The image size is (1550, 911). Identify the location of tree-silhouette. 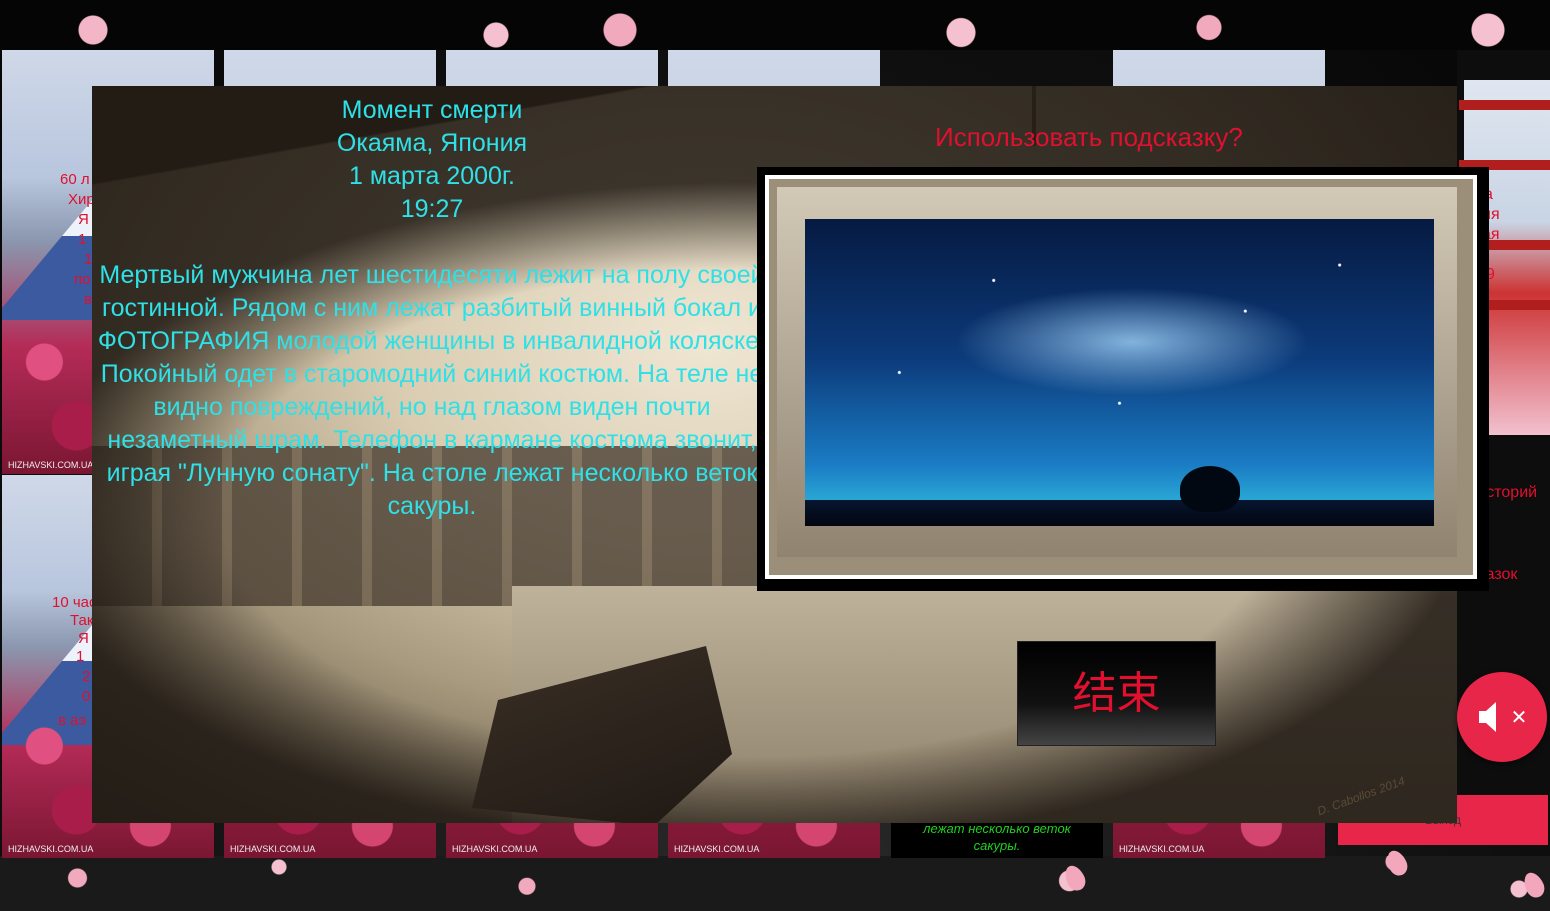
(1210, 489).